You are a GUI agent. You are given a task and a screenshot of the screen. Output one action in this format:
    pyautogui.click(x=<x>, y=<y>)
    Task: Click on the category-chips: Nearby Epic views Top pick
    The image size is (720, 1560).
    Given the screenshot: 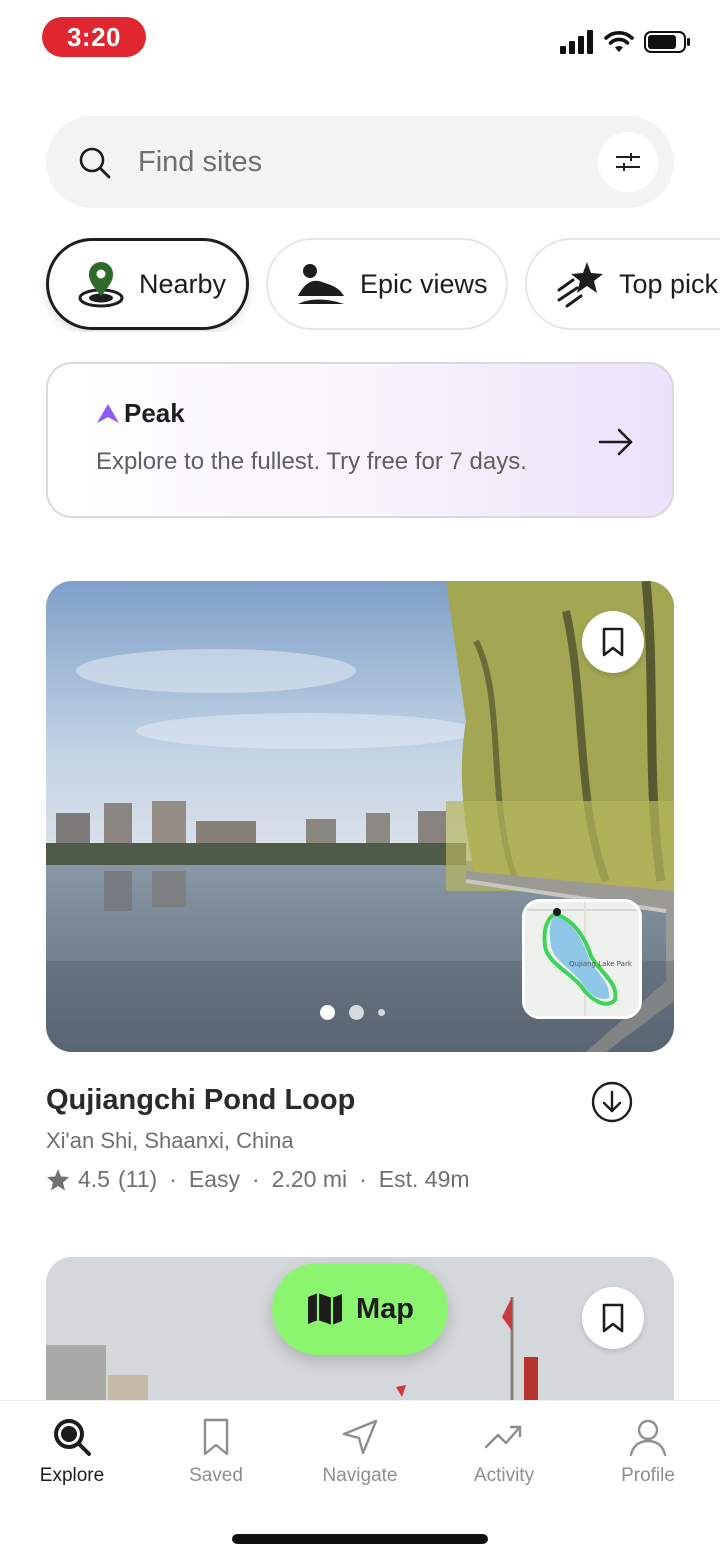 What is the action you would take?
    pyautogui.click(x=360, y=285)
    